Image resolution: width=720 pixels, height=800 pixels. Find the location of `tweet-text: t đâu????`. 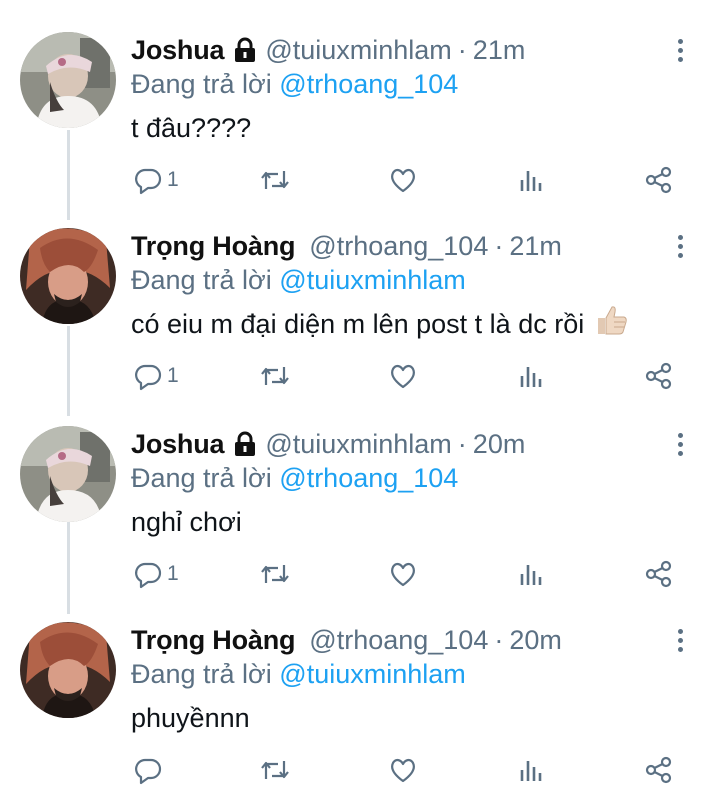

tweet-text: t đâu???? is located at coordinates (191, 128).